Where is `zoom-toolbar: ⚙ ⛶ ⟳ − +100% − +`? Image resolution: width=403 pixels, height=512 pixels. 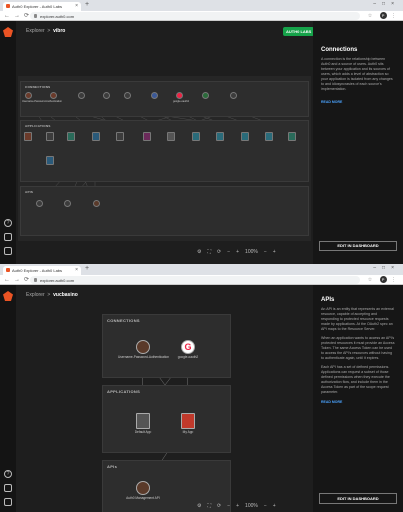 zoom-toolbar: ⚙ ⛶ ⟳ − +100% − + is located at coordinates (239, 506).